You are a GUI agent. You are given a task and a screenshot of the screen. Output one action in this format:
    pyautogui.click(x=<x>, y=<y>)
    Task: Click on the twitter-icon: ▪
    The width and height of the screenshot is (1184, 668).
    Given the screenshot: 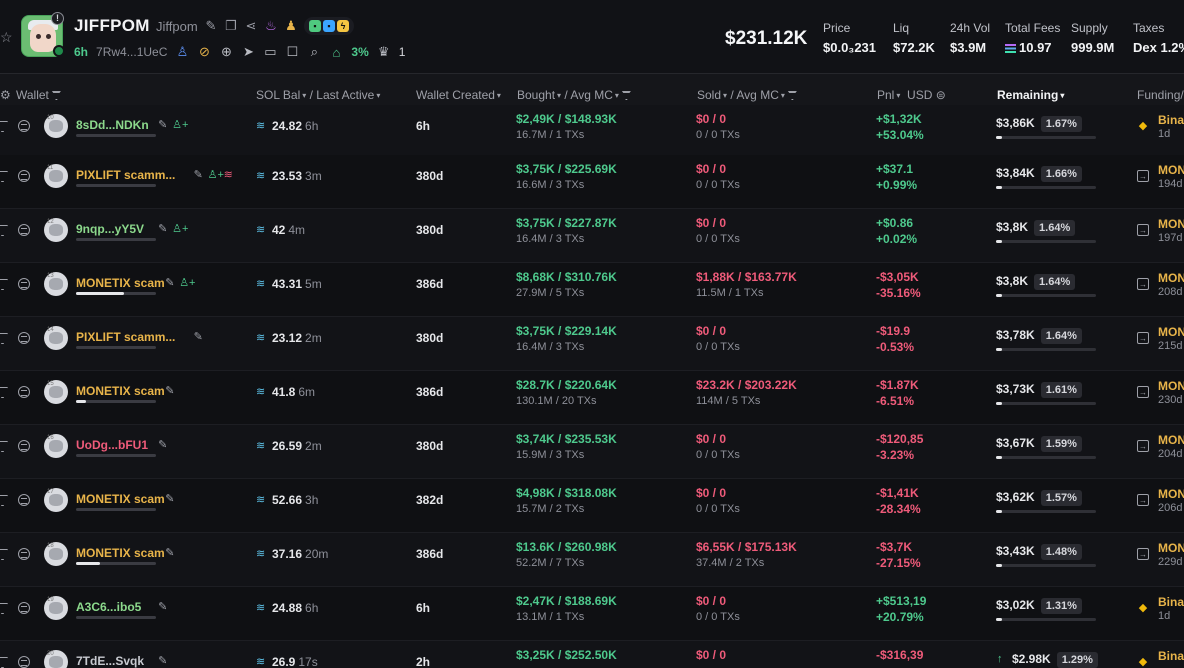 What is the action you would take?
    pyautogui.click(x=329, y=26)
    